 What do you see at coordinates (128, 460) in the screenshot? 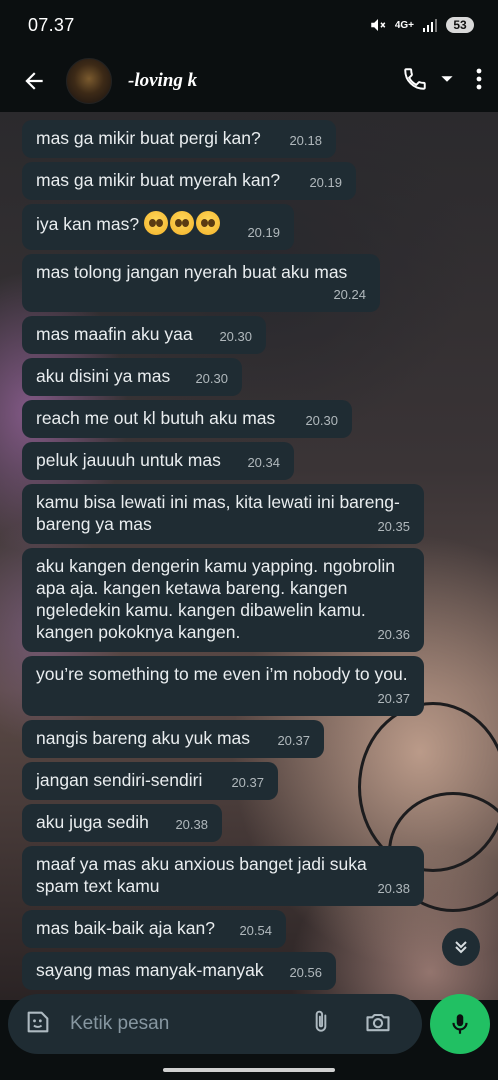
I see `message-text: peluk jauuuh untuk mas` at bounding box center [128, 460].